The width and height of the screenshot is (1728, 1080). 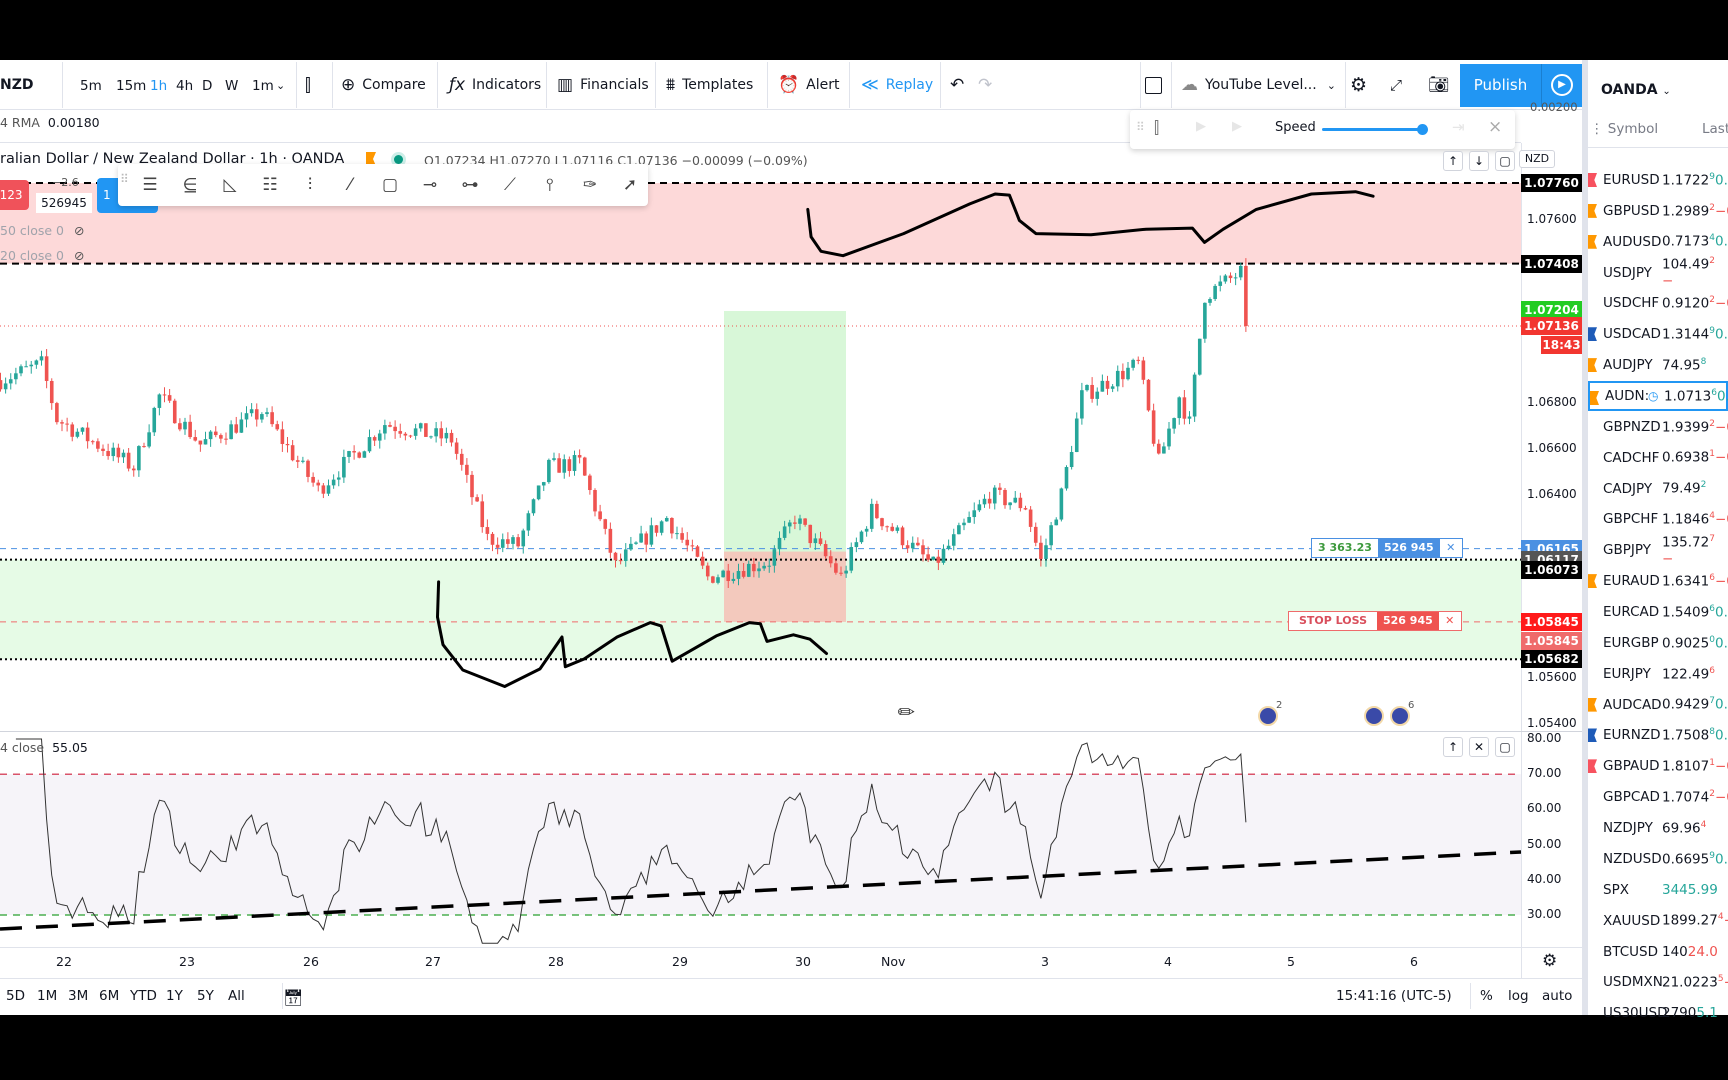 What do you see at coordinates (1658, 180) in the screenshot?
I see `watchlist-row: EURUSD 1.172290.` at bounding box center [1658, 180].